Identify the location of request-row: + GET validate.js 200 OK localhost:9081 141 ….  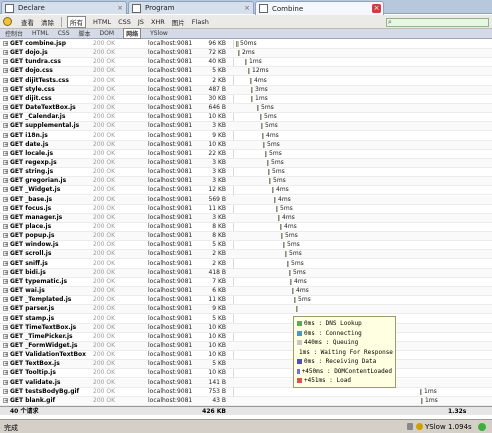
(246, 383).